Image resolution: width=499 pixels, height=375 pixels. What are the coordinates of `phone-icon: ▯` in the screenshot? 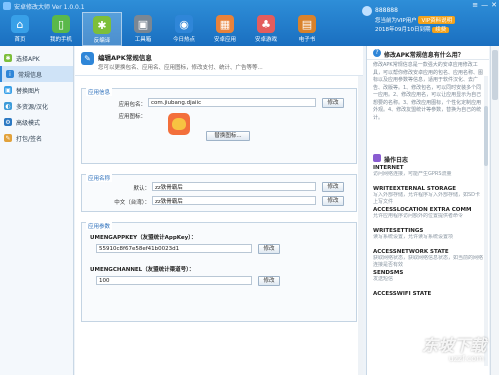 It's located at (61, 24).